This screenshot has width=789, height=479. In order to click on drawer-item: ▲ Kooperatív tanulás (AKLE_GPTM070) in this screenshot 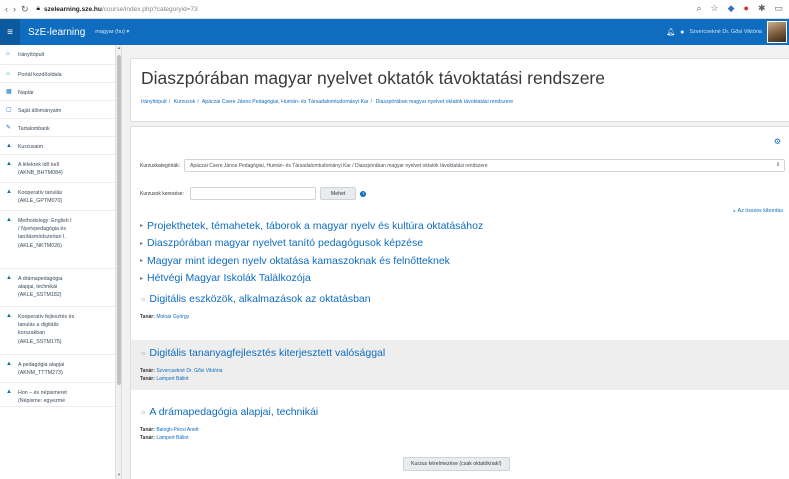, I will do `click(60, 197)`.